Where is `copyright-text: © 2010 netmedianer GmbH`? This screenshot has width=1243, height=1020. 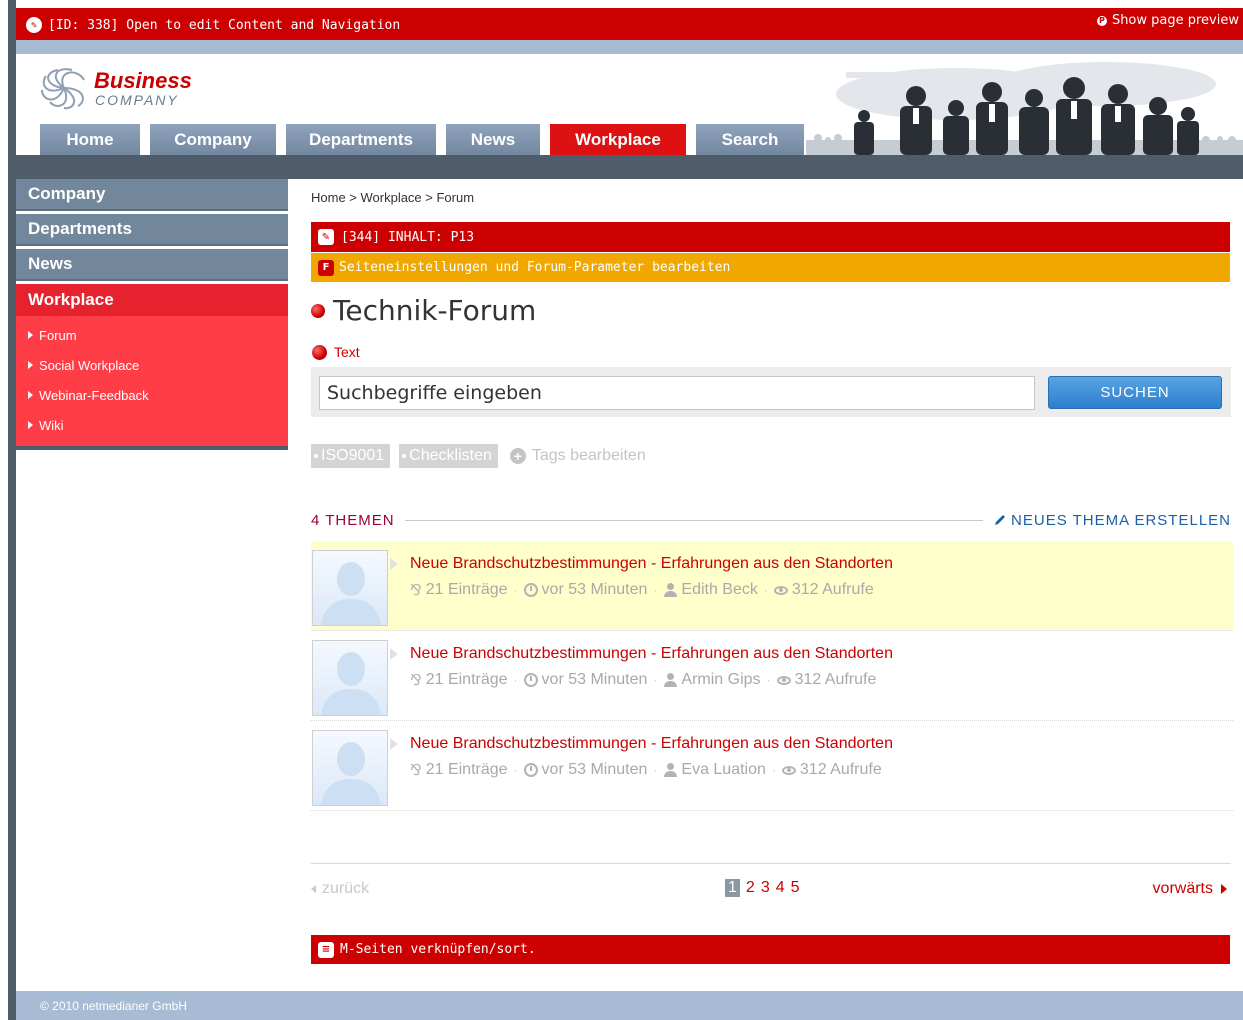 copyright-text: © 2010 netmedianer GmbH is located at coordinates (113, 1005).